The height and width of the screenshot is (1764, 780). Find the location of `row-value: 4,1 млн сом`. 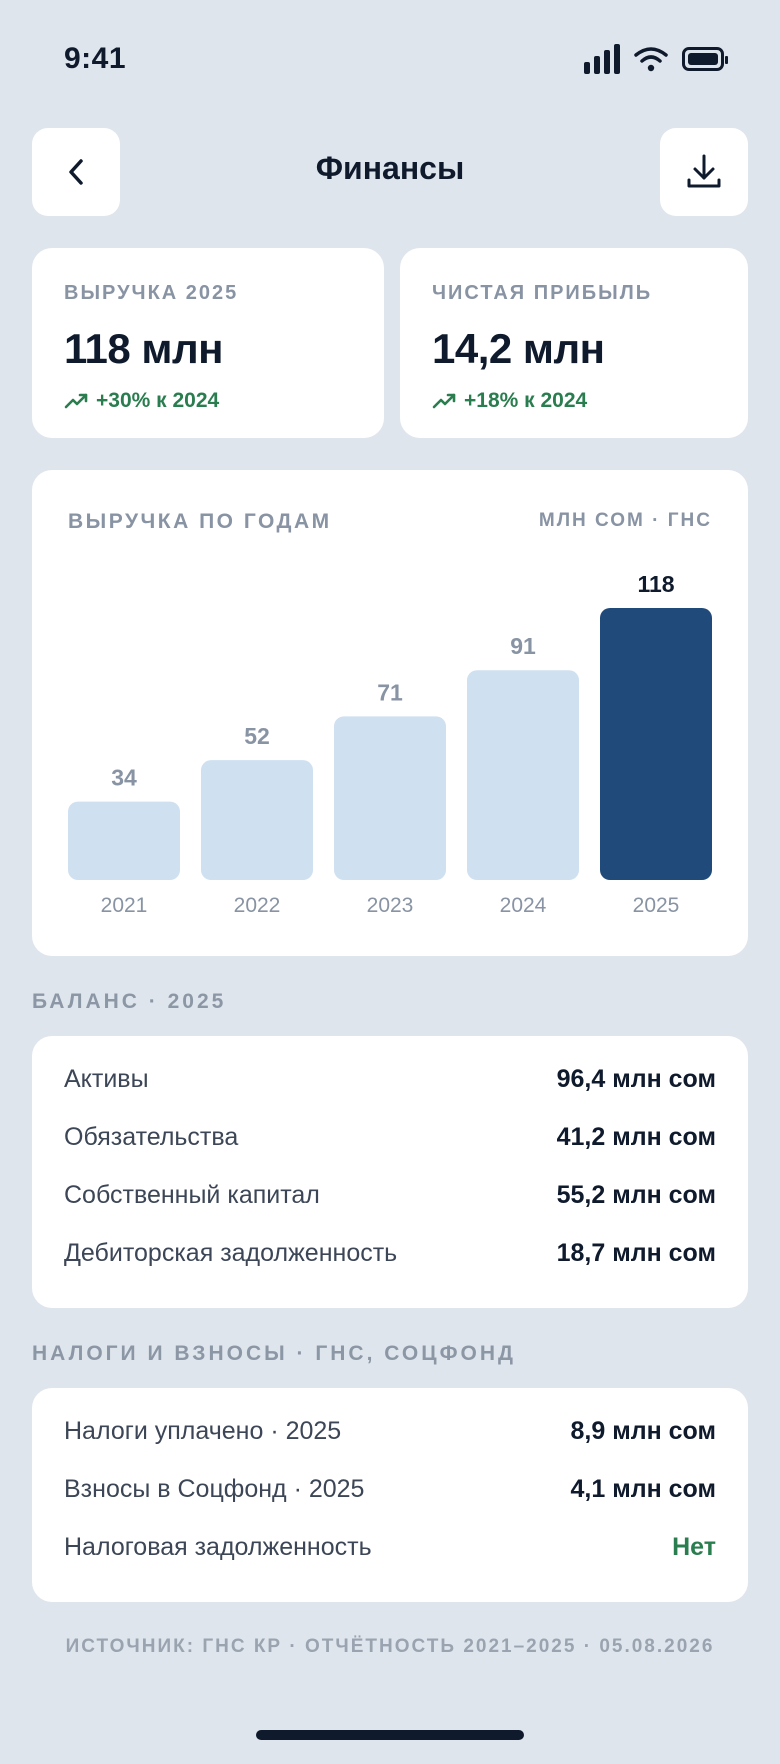

row-value: 4,1 млн сом is located at coordinates (643, 1488).